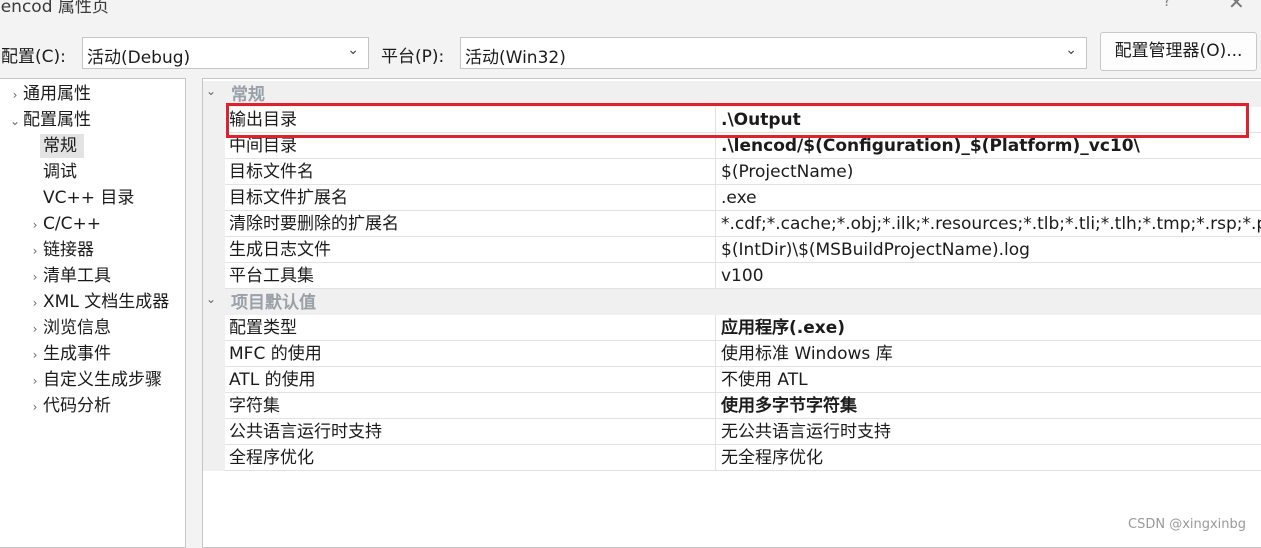  What do you see at coordinates (807, 354) in the screenshot?
I see `property-value: 使用标准 Windows 库` at bounding box center [807, 354].